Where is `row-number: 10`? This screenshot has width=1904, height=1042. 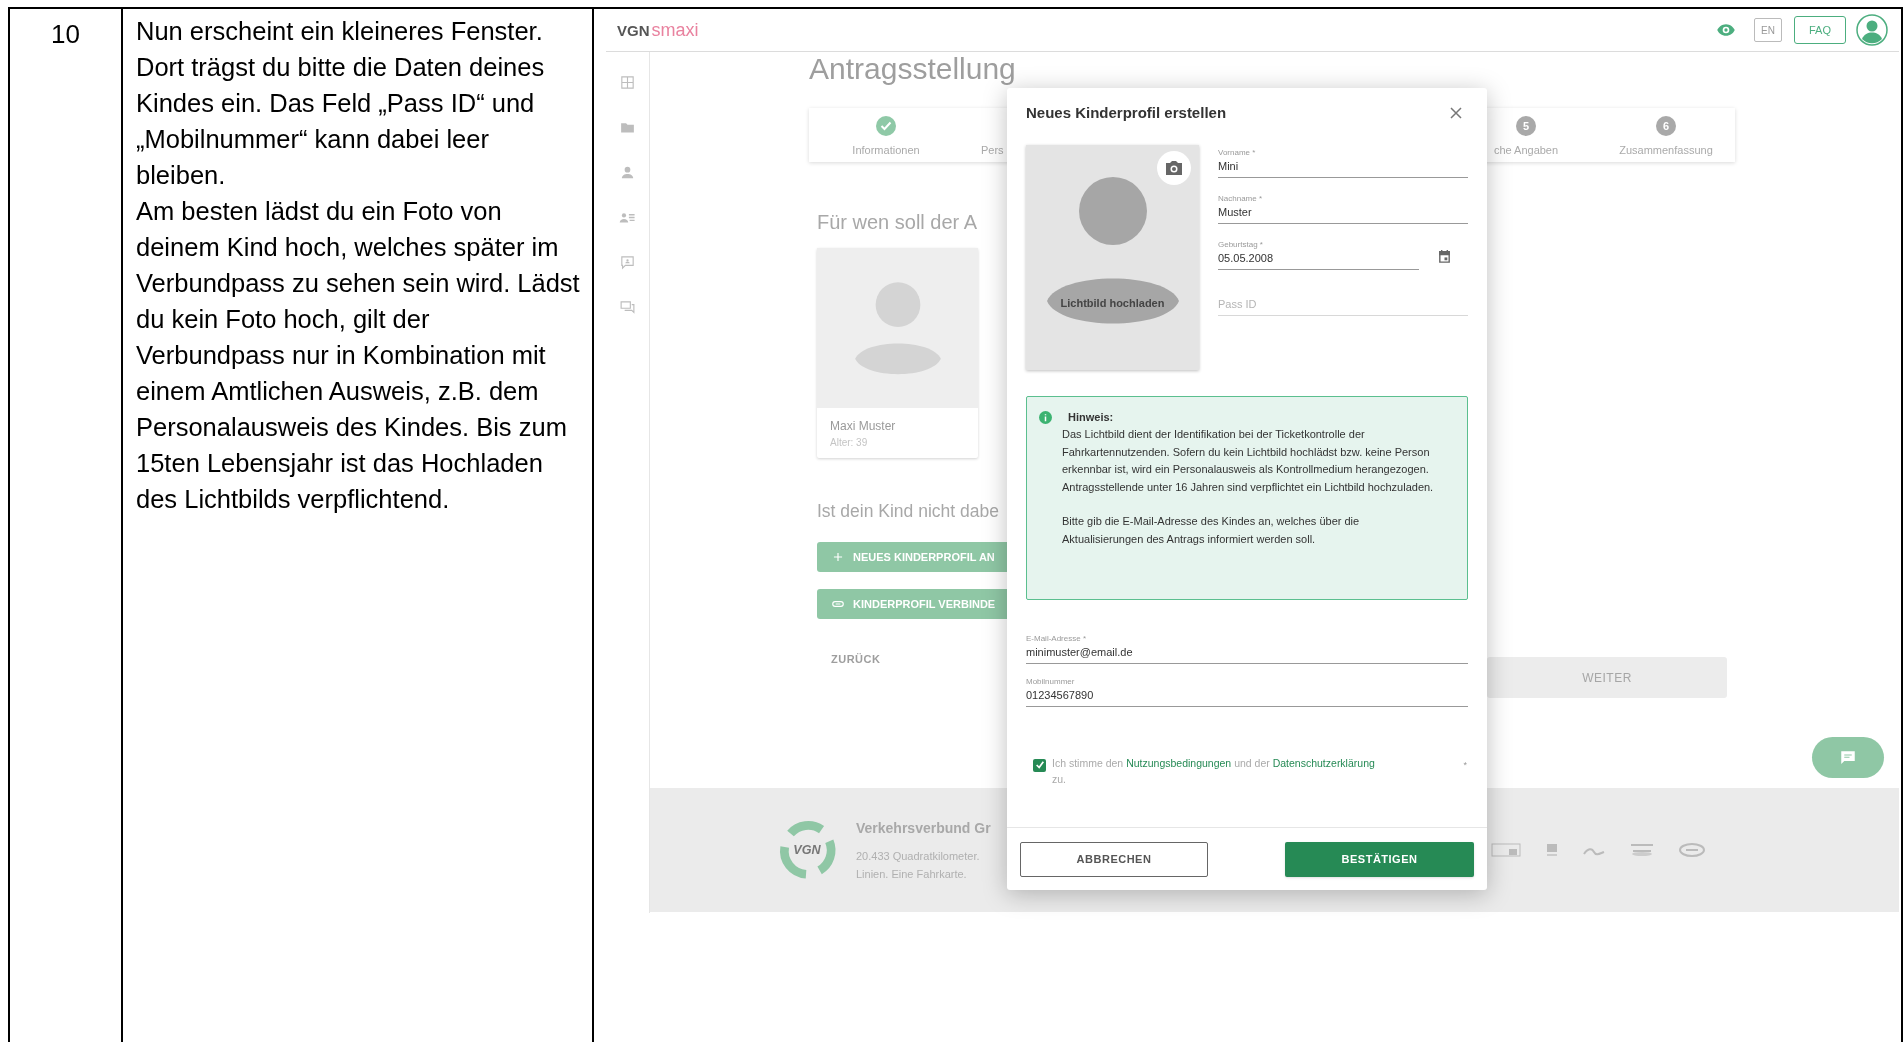 row-number: 10 is located at coordinates (65, 34).